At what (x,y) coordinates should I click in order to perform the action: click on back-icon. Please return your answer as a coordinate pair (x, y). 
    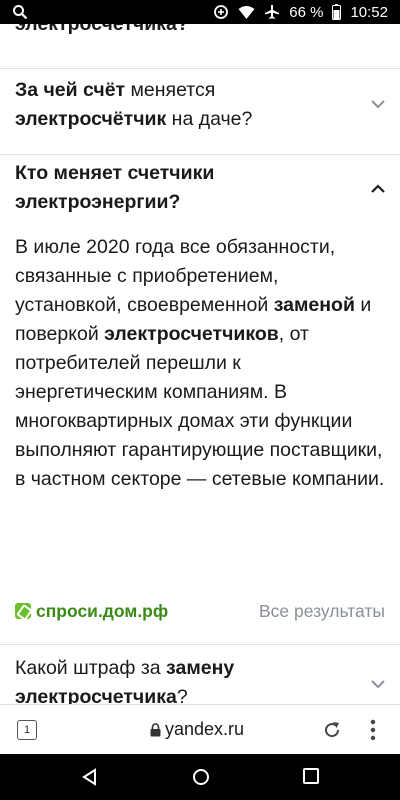
    Looking at the image, I should click on (90, 777).